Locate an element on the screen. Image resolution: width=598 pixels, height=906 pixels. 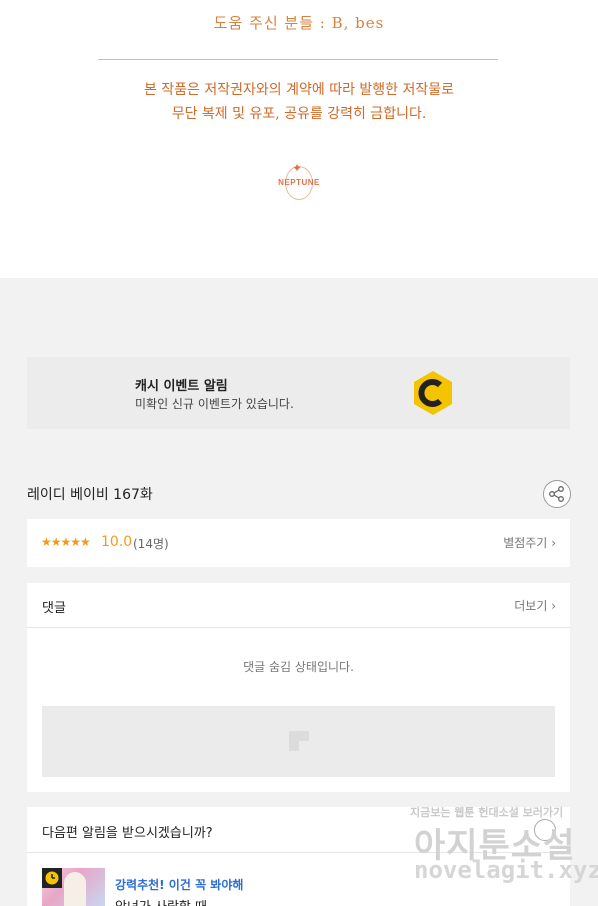
notice-line-2: 무단 복제 및 유포, 공유를 강력히 금합니다. is located at coordinates (299, 114).